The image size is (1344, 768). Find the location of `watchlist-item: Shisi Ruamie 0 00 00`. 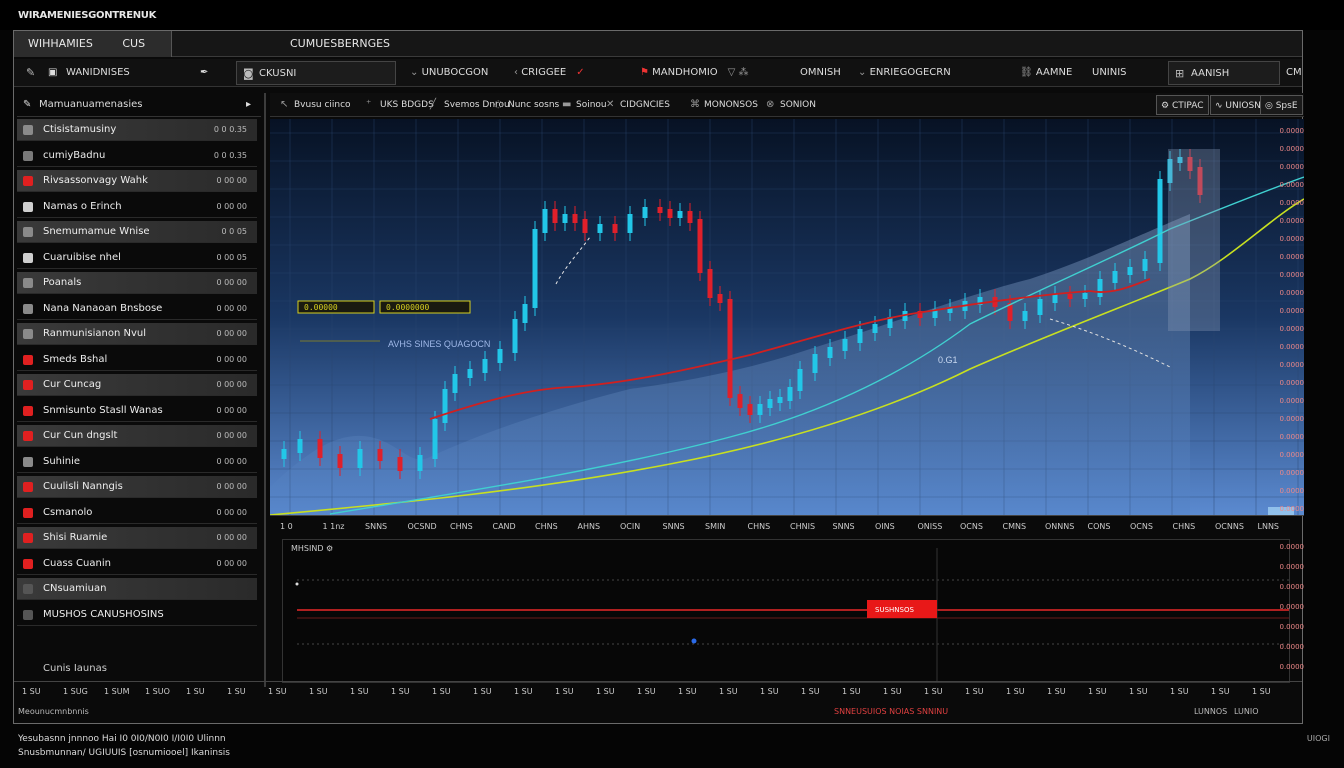

watchlist-item: Shisi Ruamie 0 00 00 is located at coordinates (137, 538).